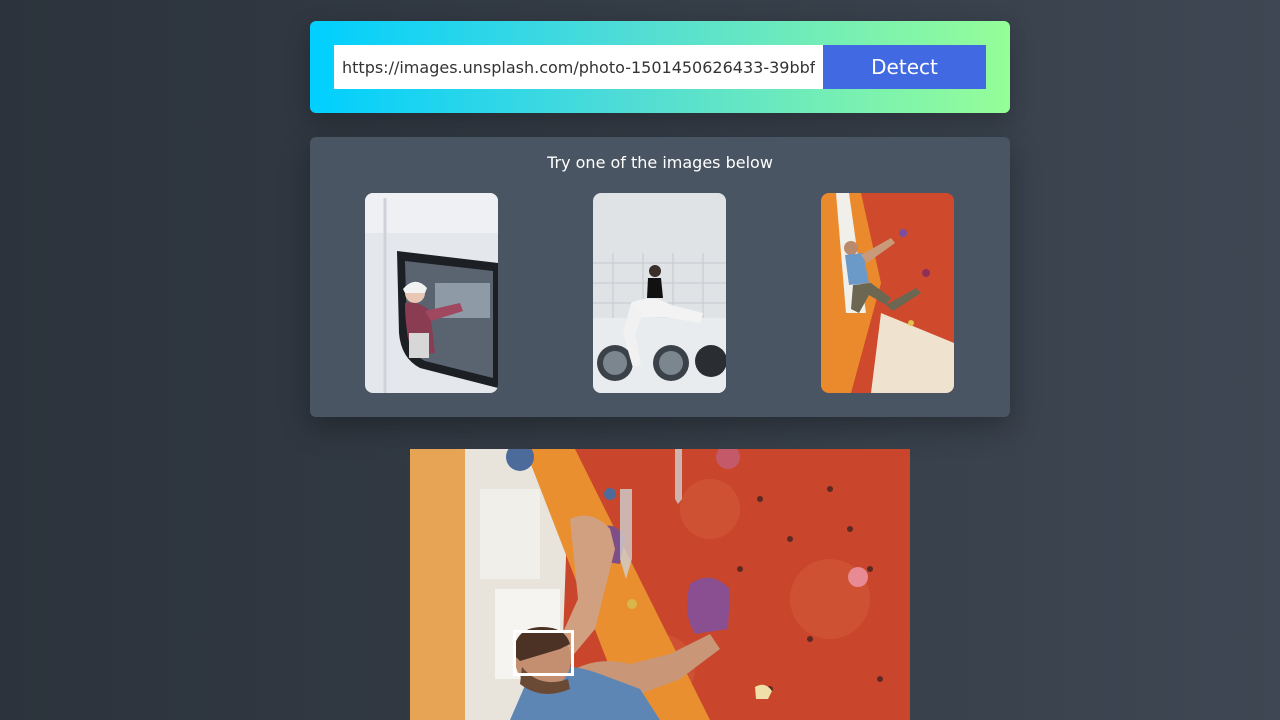 The image size is (1280, 720). I want to click on sample-image-van, so click(431, 293).